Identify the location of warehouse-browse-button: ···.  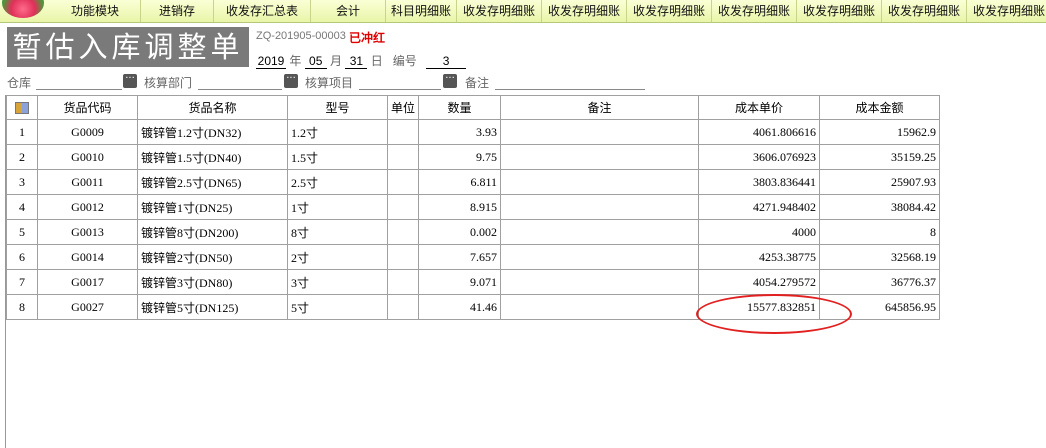
(130, 81).